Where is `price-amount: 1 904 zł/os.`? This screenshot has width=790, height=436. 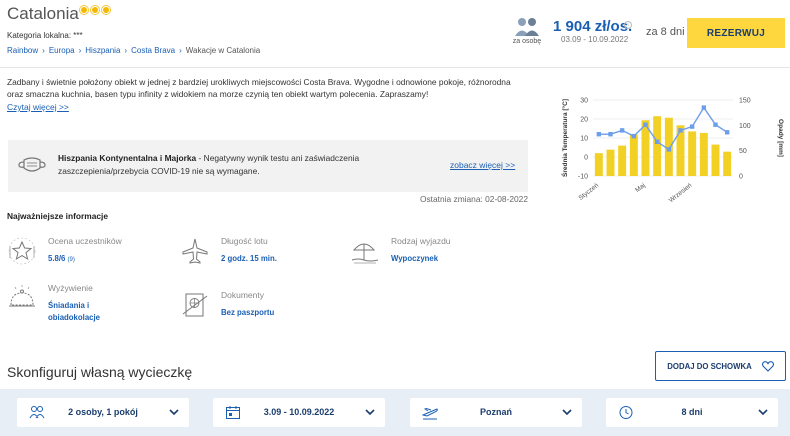 price-amount: 1 904 zł/os. is located at coordinates (593, 26).